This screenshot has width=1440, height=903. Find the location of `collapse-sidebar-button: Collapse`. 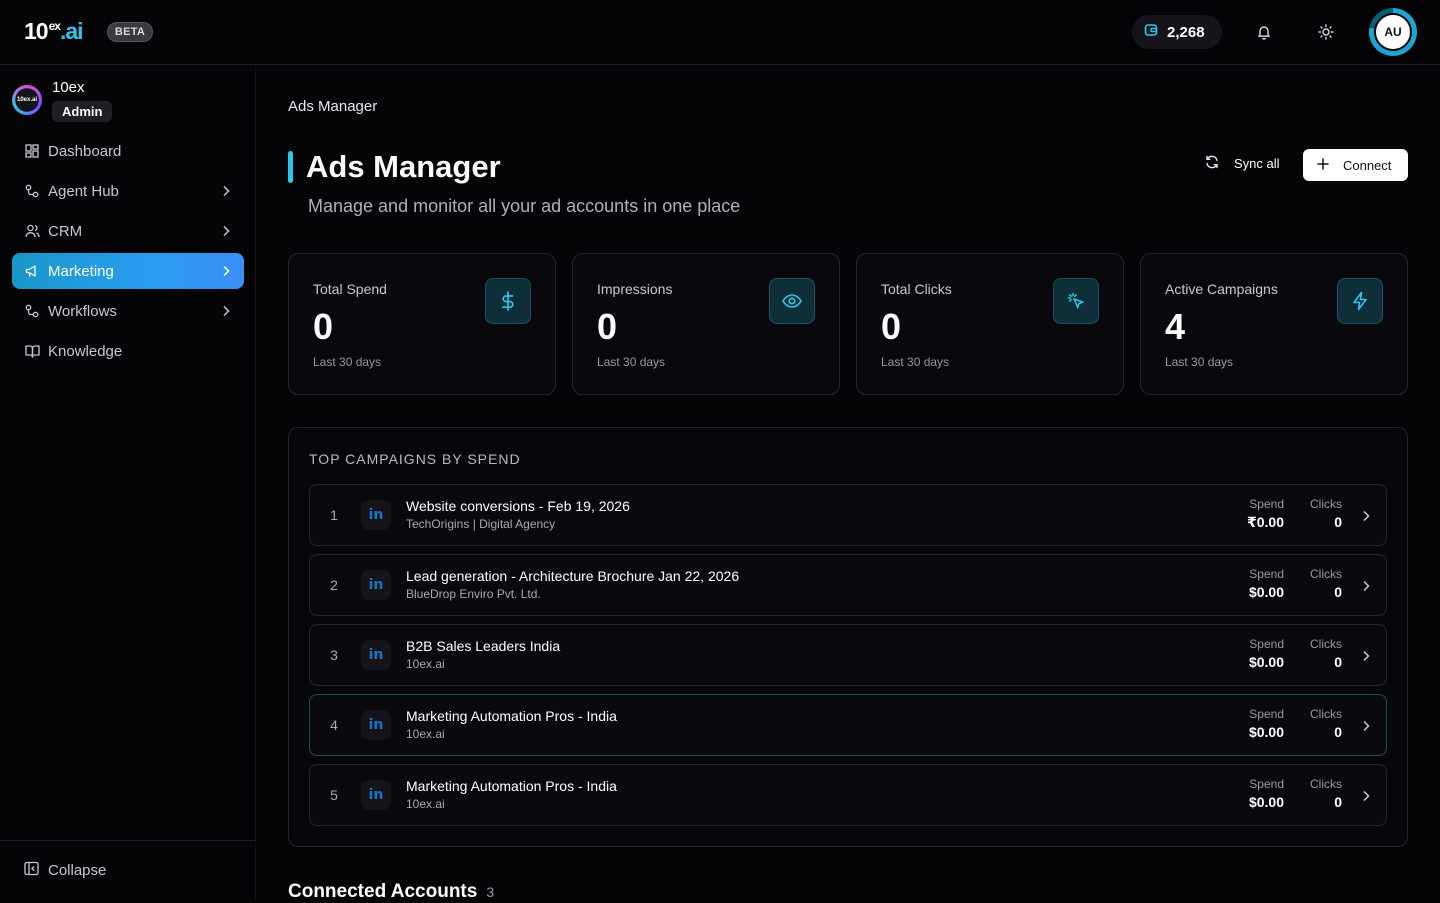

collapse-sidebar-button: Collapse is located at coordinates (128, 870).